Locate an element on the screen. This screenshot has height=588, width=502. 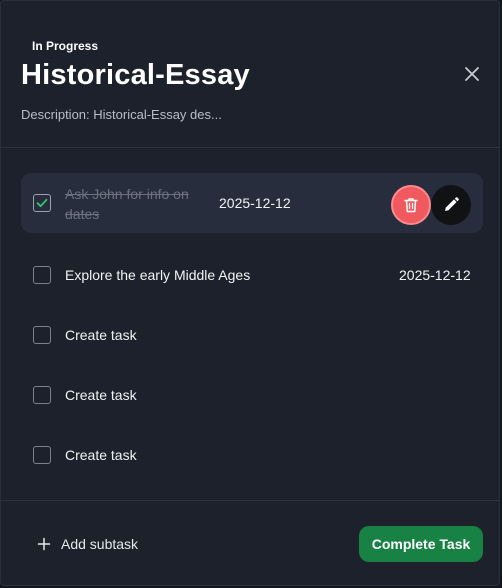
footer-divider is located at coordinates (250, 500).